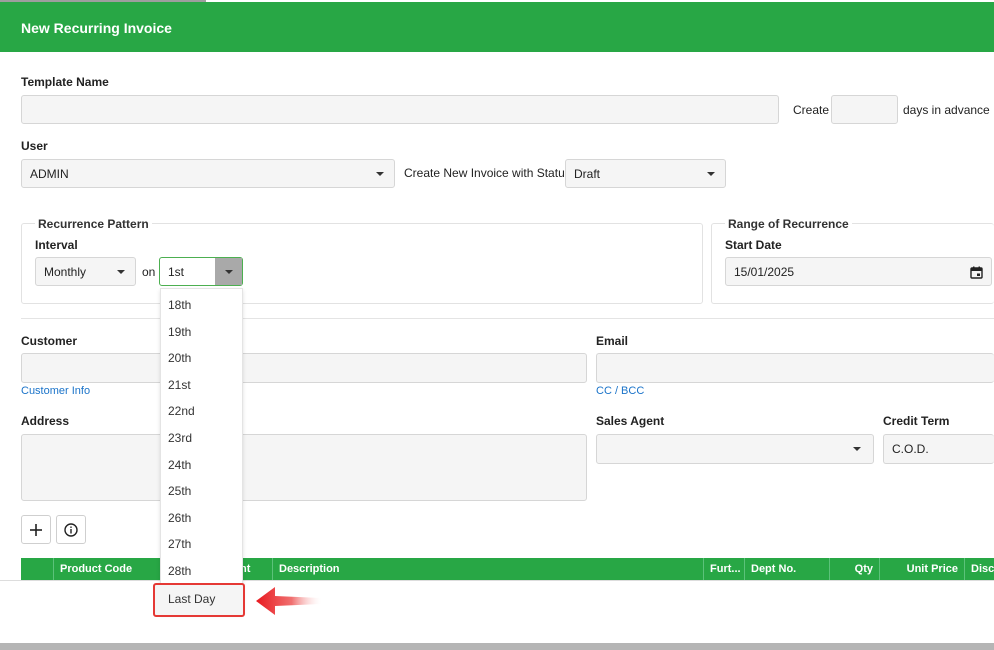 The image size is (994, 650). Describe the element at coordinates (304, 368) in the screenshot. I see `customer-input` at that location.